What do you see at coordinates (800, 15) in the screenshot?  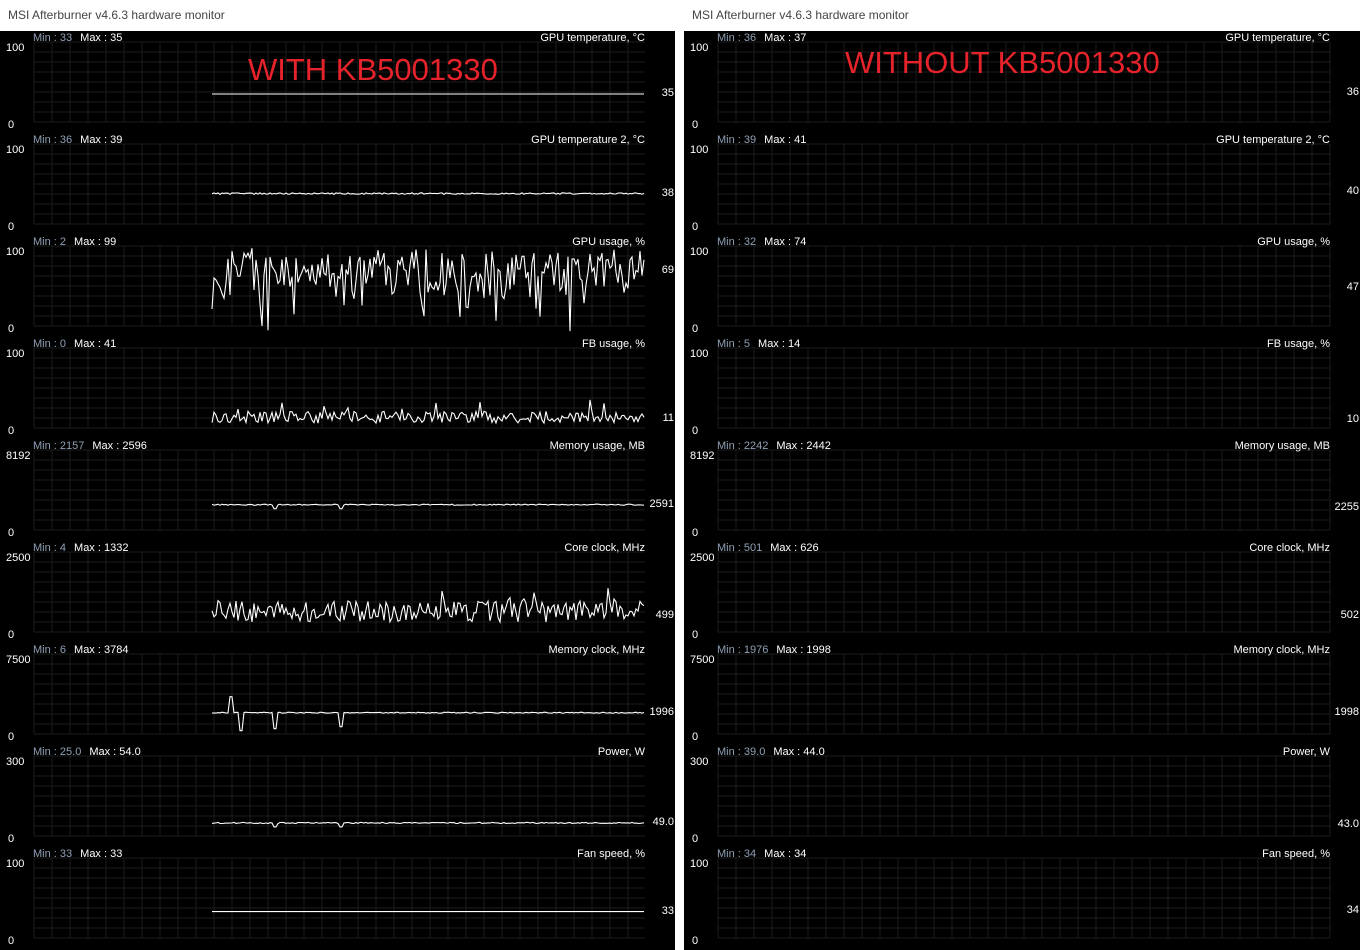 I see `window-title: MSI Afterburner v4.6.3 hardware monitor` at bounding box center [800, 15].